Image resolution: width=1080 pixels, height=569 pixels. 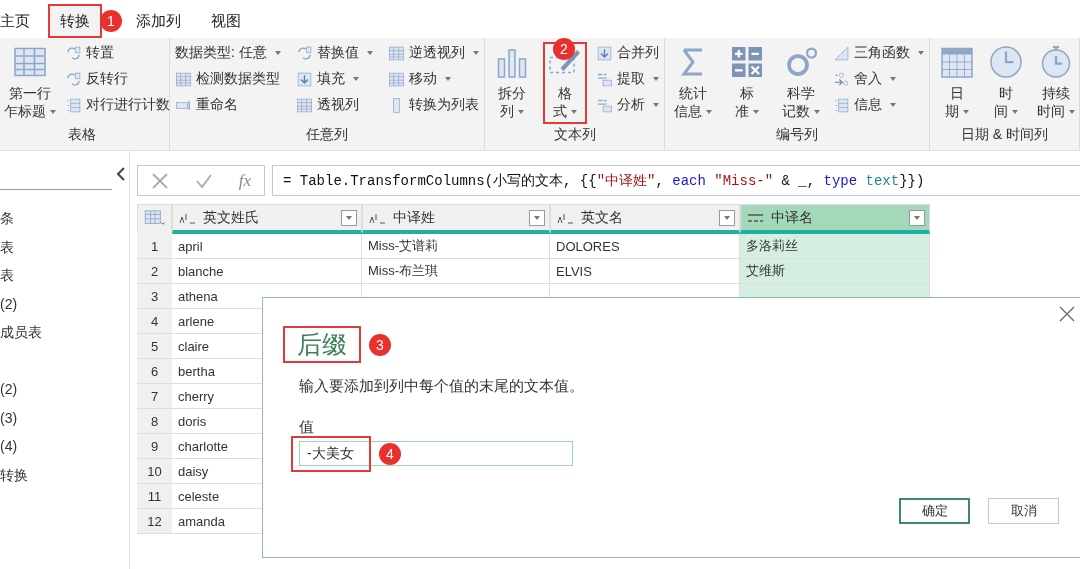 What do you see at coordinates (676, 180) in the screenshot?
I see `formula-field: = Table.TransformColumns(小写的文本, {{"中译姓", each "Miss-" & _, type text}})` at bounding box center [676, 180].